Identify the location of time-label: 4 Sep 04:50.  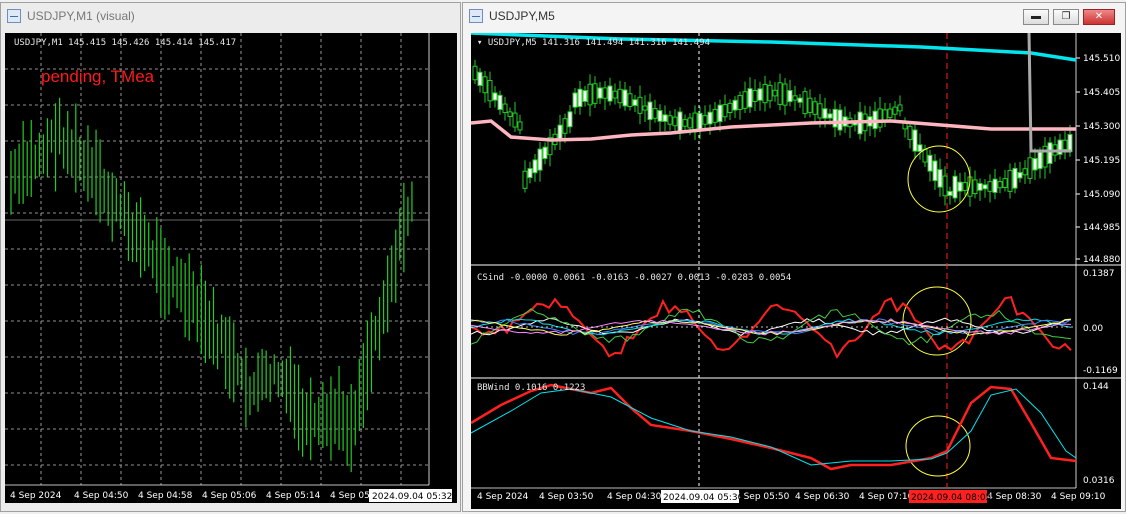
(101, 496).